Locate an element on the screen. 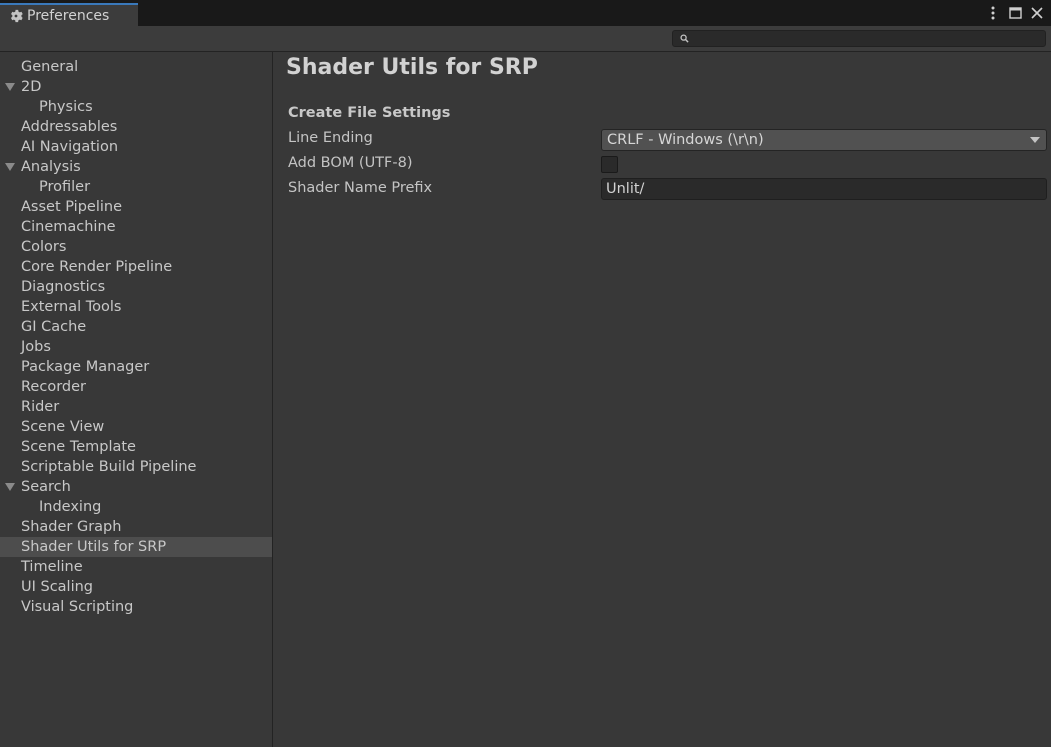 The width and height of the screenshot is (1051, 747). sidebar-item-general: General is located at coordinates (136, 67).